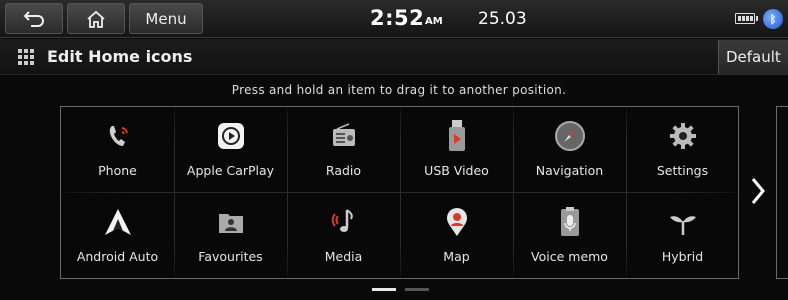 Image resolution: width=788 pixels, height=300 pixels. What do you see at coordinates (773, 19) in the screenshot?
I see `bluetooth-icon: ᛒ` at bounding box center [773, 19].